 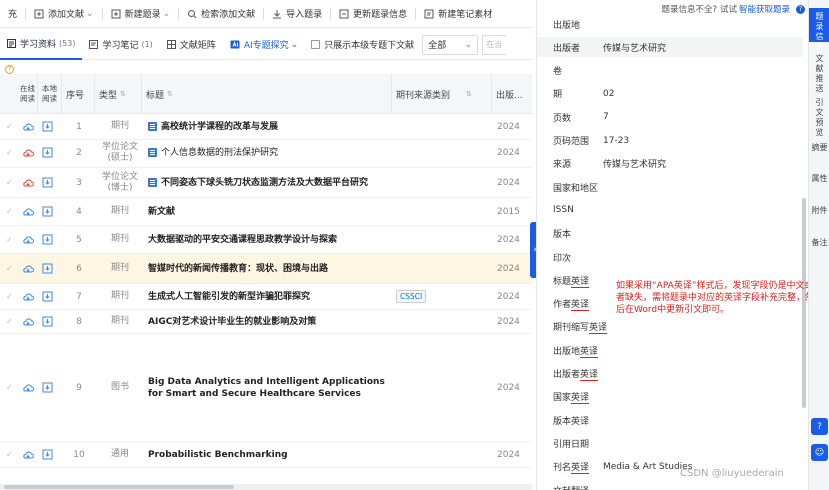 I want to click on sidebar-item-attachments: 附件, so click(x=819, y=211).